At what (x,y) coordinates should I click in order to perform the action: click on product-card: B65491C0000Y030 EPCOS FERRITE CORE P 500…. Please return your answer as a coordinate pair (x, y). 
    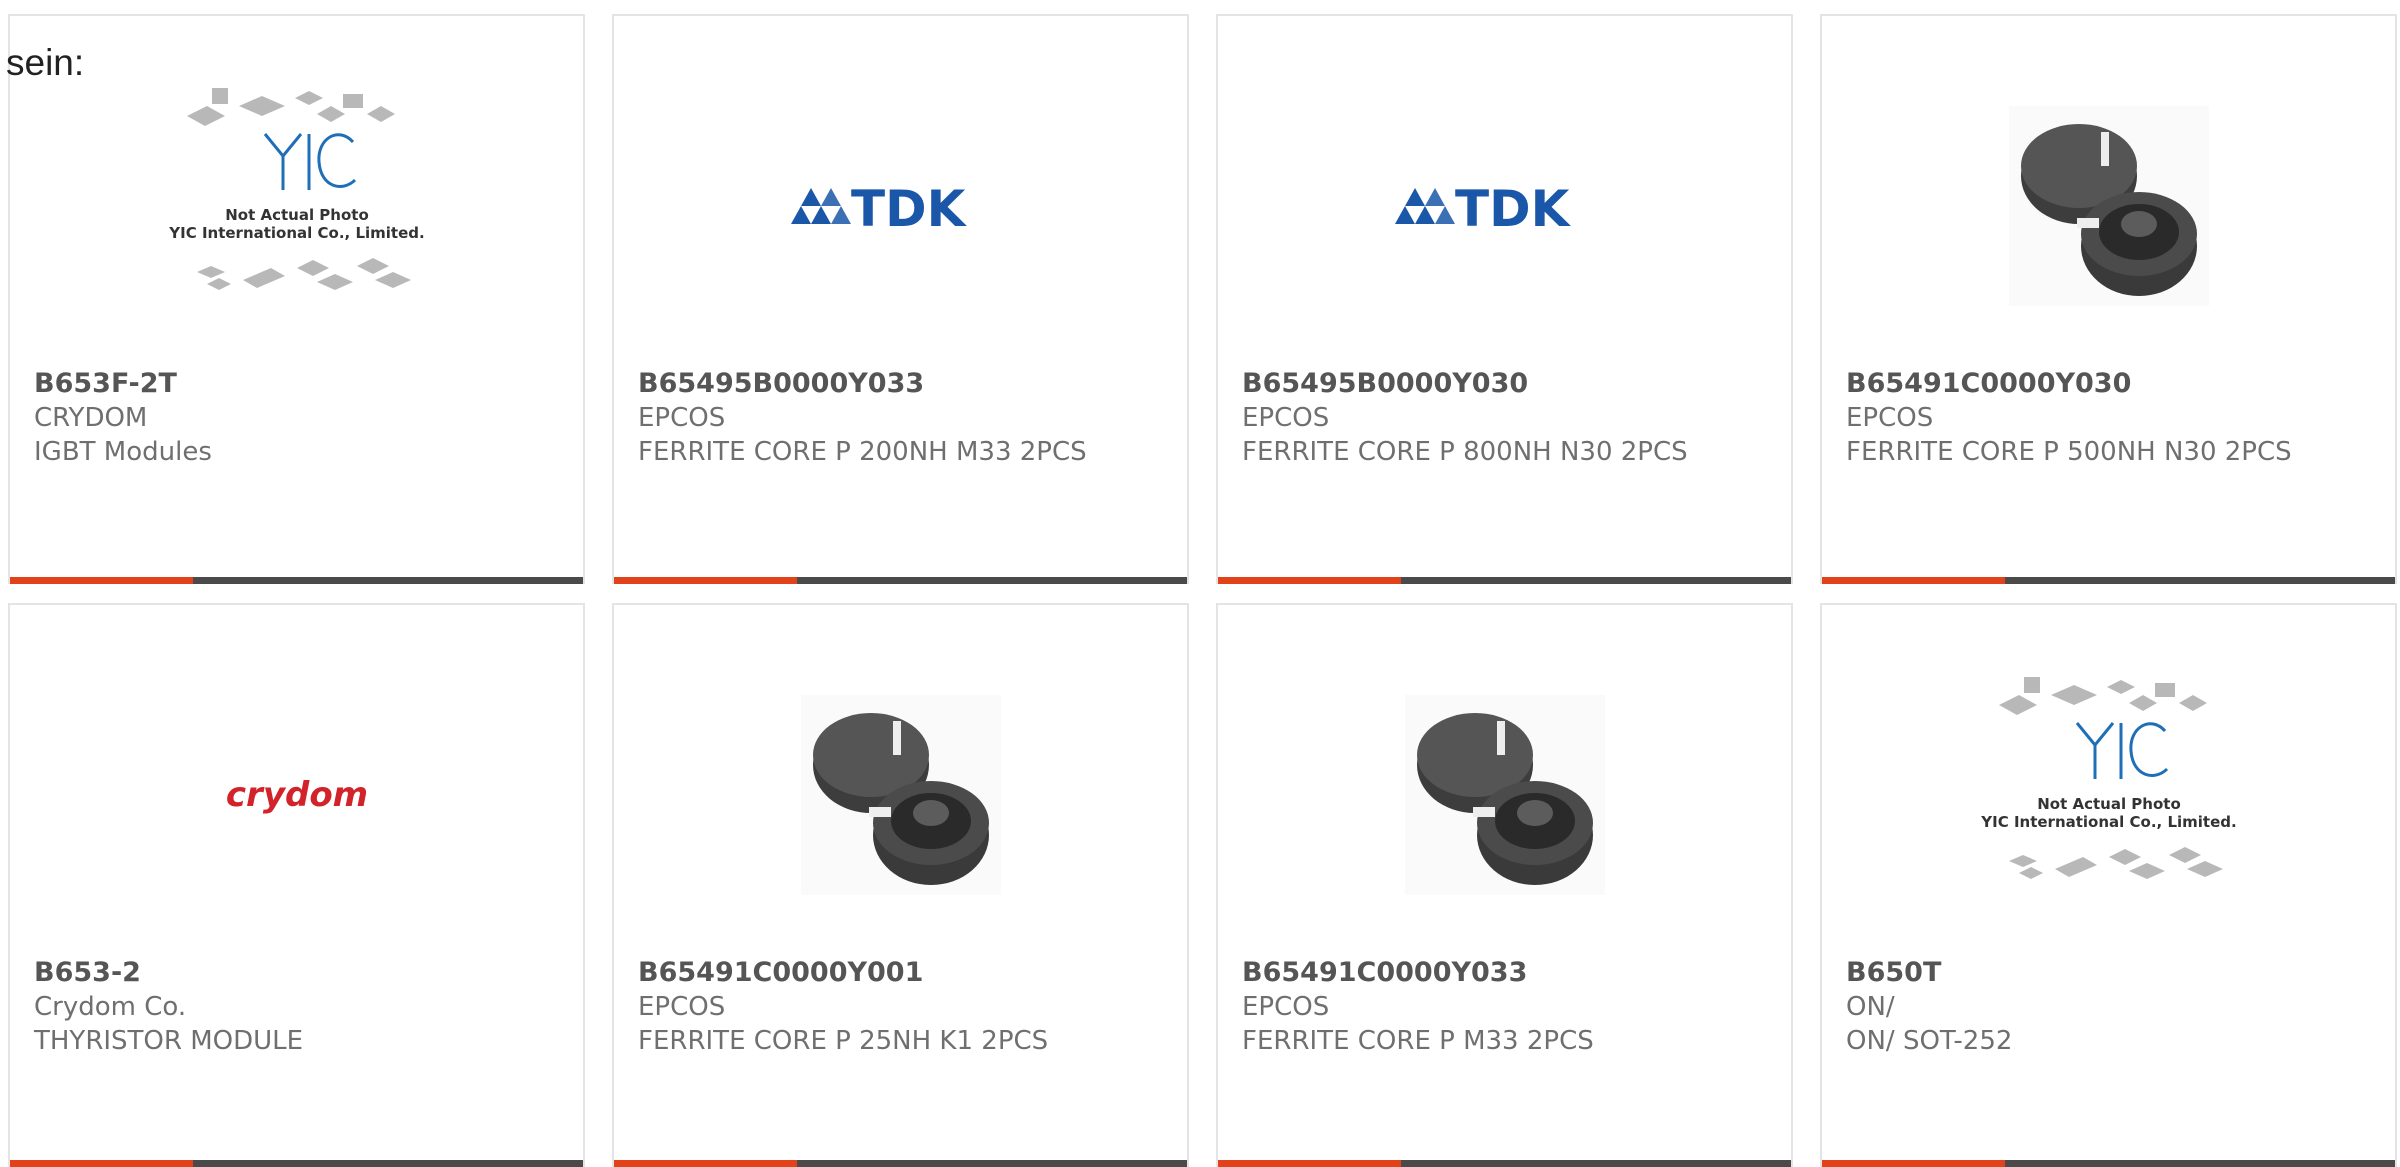
    Looking at the image, I should click on (2108, 299).